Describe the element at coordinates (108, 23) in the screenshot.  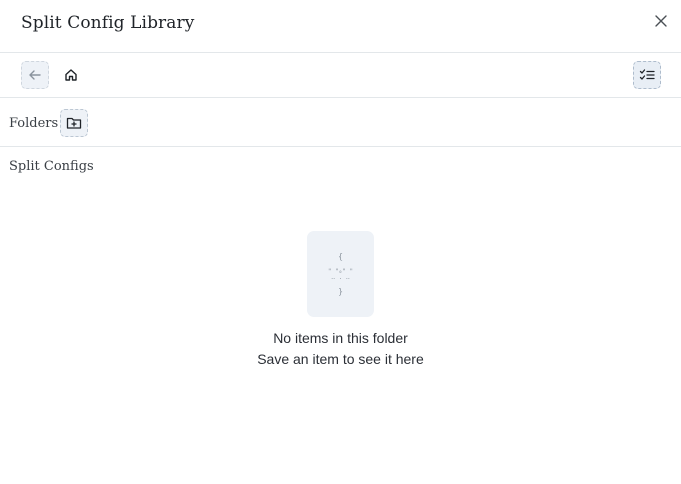
I see `dialog-title: Split Config Library` at that location.